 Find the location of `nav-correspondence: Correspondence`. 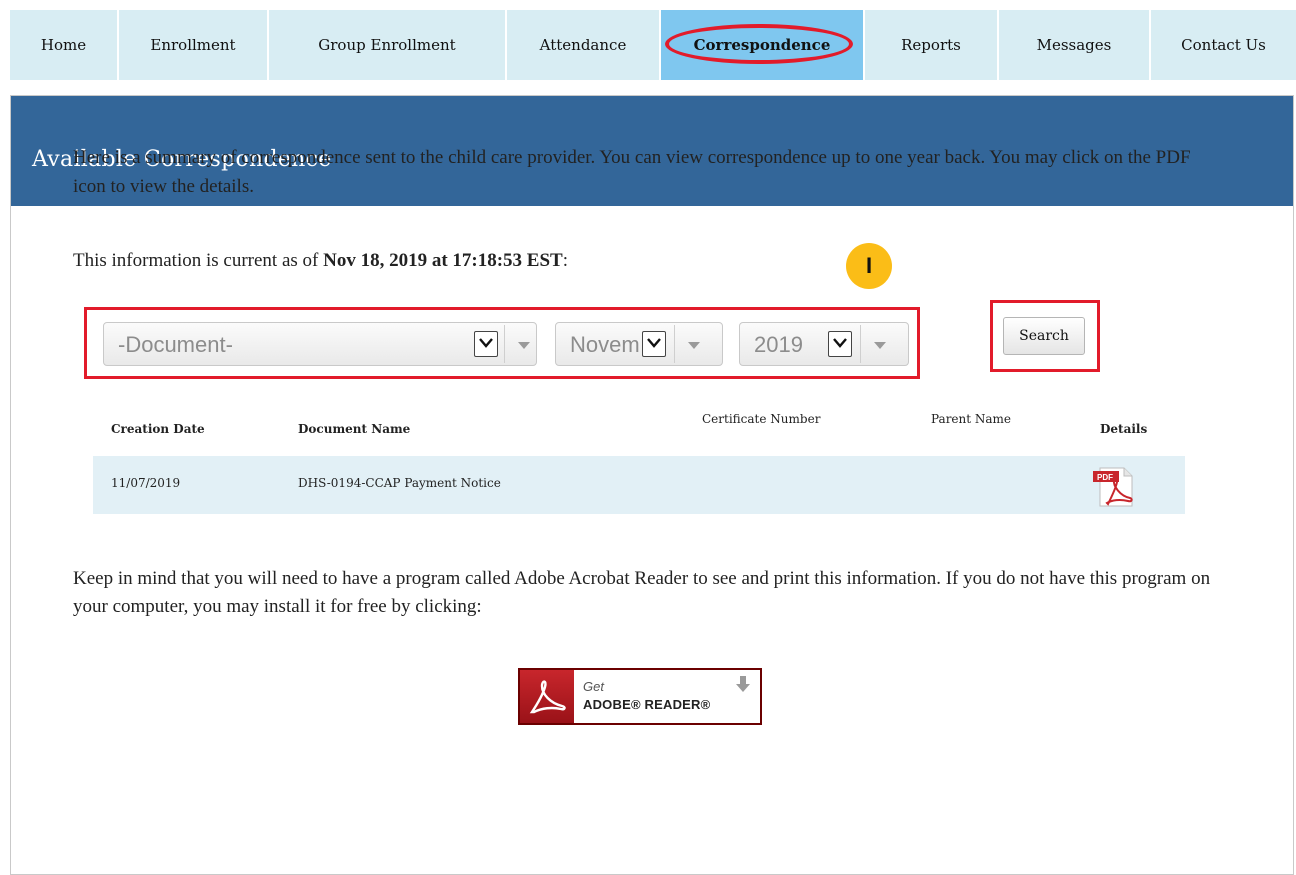

nav-correspondence: Correspondence is located at coordinates (763, 45).